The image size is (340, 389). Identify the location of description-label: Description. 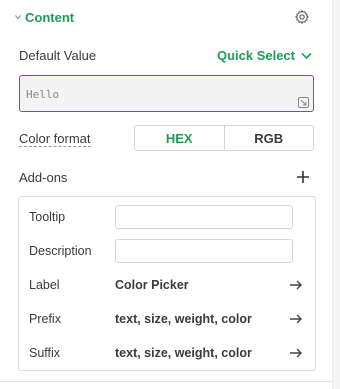
(60, 251).